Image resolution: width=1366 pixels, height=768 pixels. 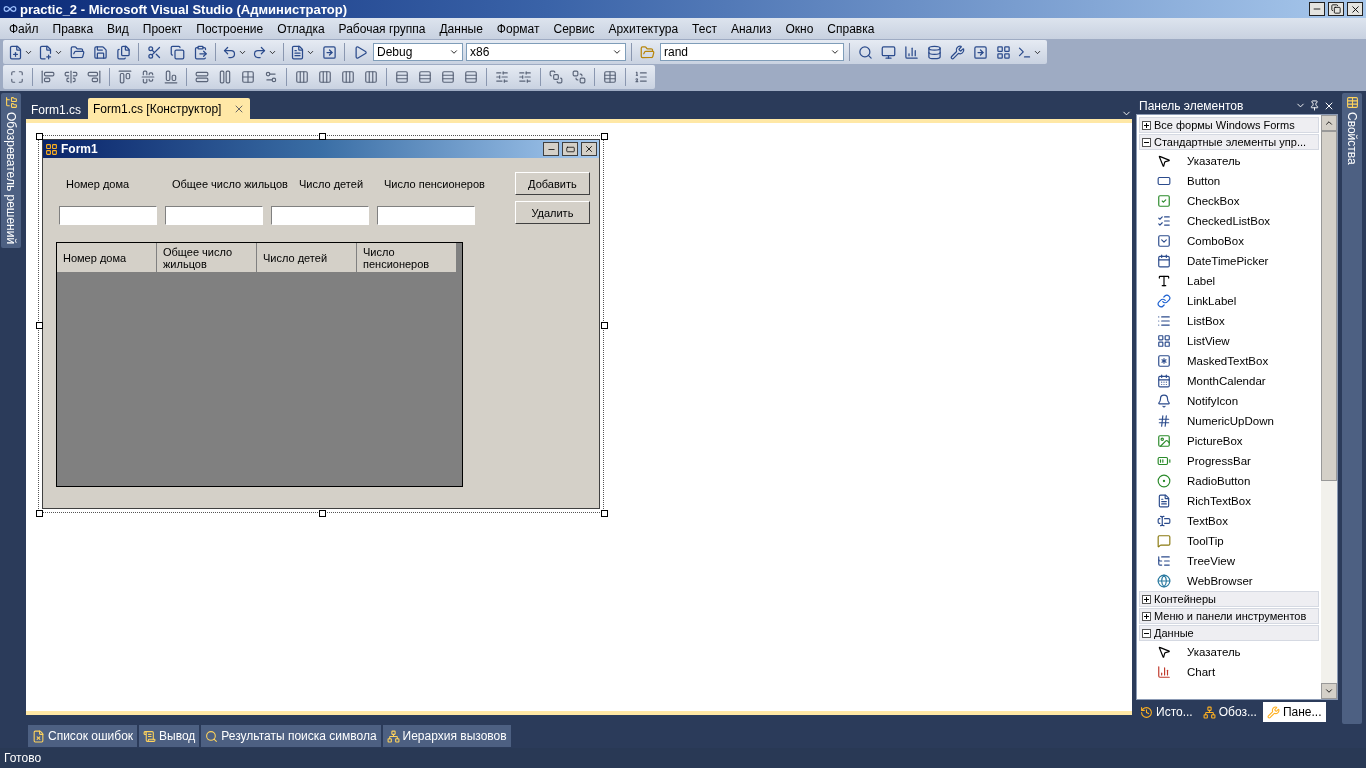 What do you see at coordinates (1229, 281) in the screenshot?
I see `toolbox-item: Label` at bounding box center [1229, 281].